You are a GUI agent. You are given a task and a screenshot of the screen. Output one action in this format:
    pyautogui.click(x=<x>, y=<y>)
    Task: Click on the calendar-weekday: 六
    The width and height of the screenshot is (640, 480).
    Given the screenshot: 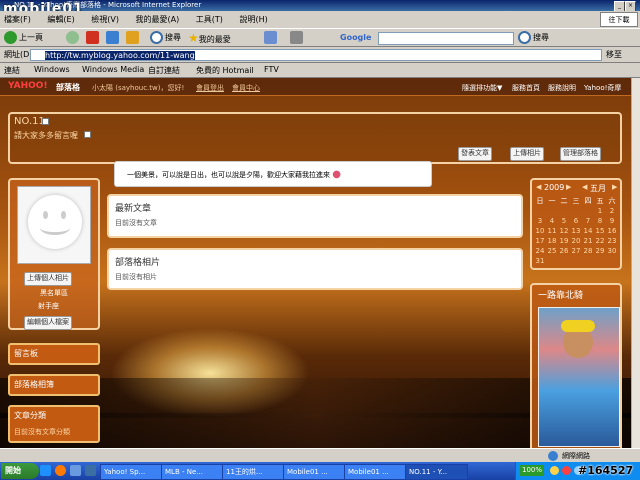 What is the action you would take?
    pyautogui.click(x=612, y=201)
    